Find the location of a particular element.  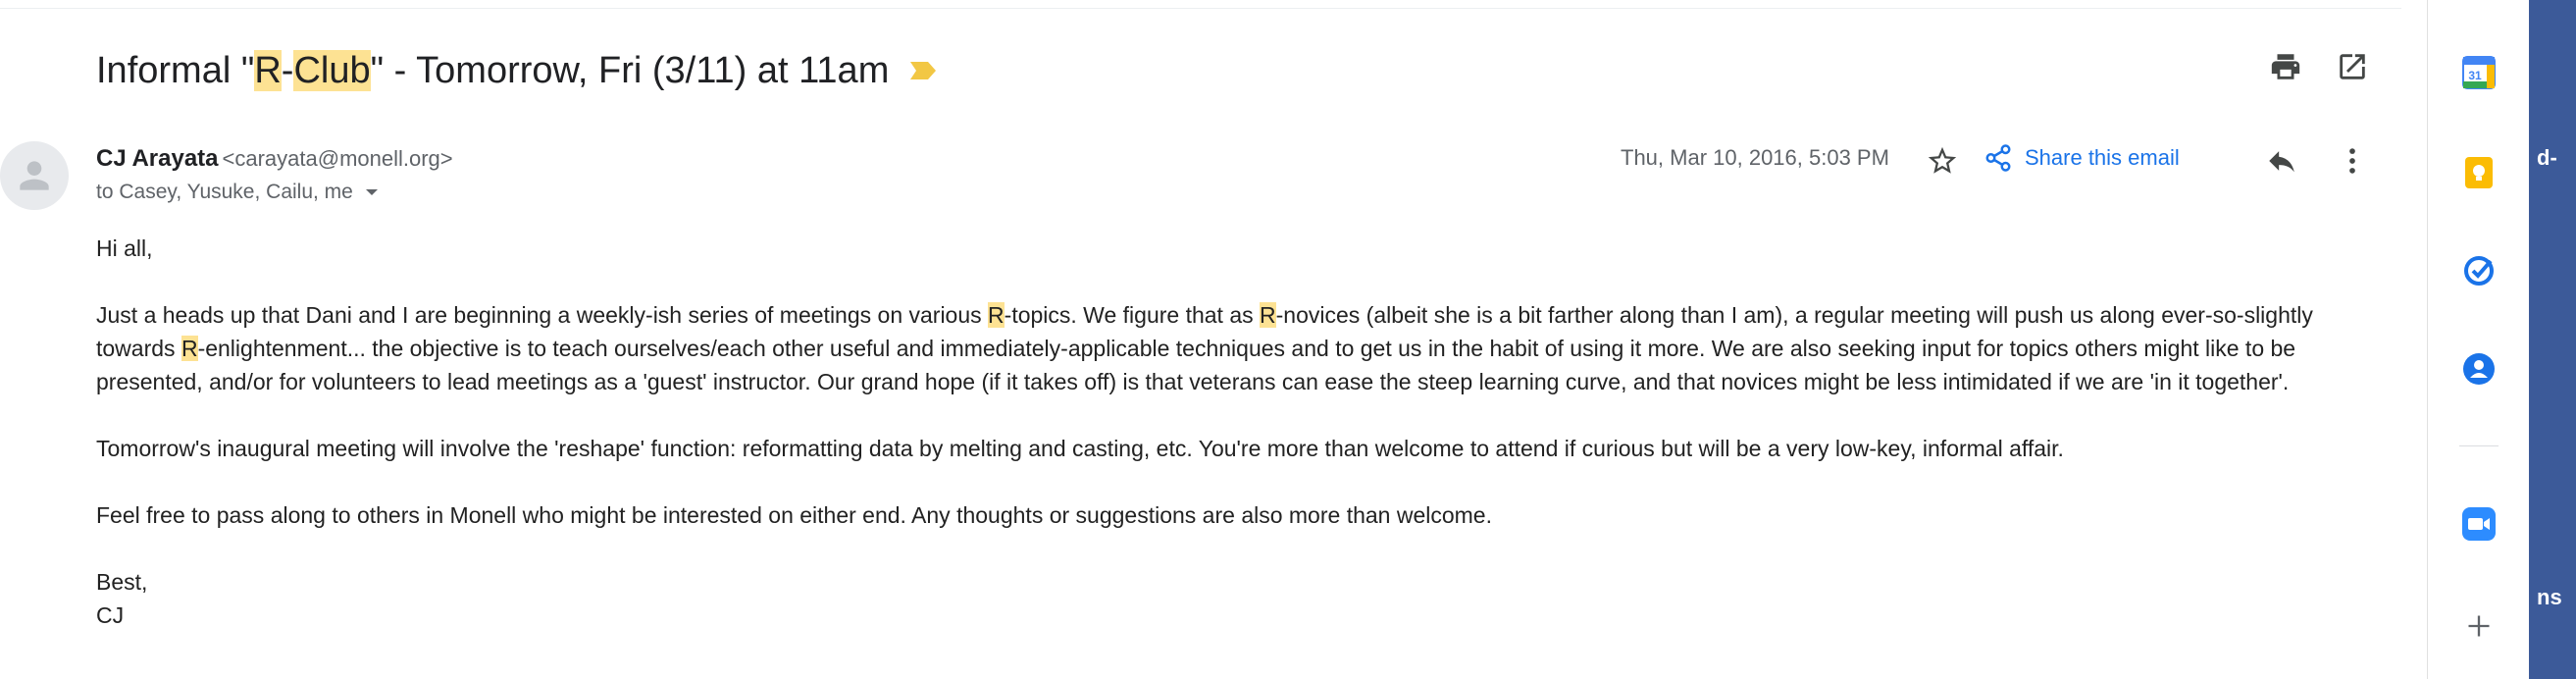

person-icon is located at coordinates (34, 175).